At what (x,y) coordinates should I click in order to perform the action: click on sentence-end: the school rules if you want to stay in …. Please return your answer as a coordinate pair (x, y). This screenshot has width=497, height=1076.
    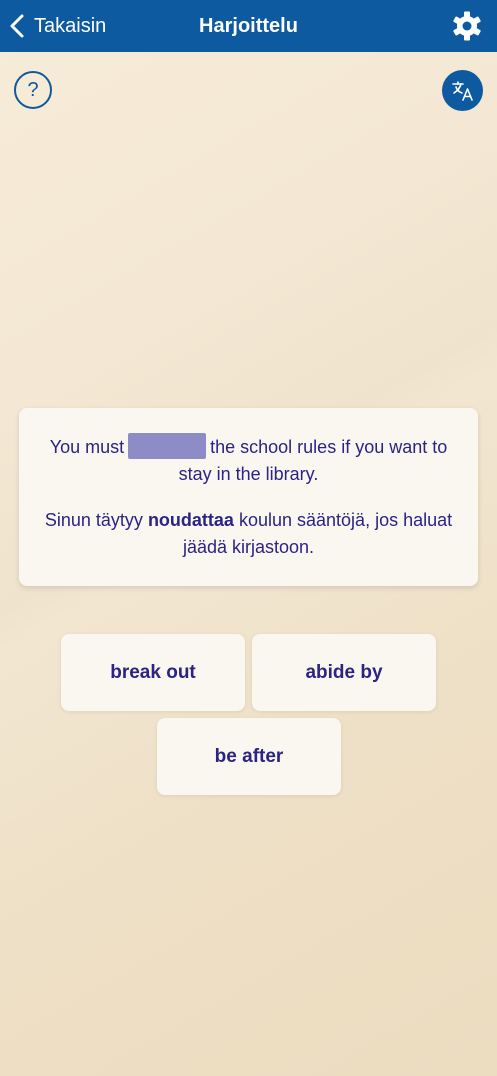
    Looking at the image, I should click on (313, 460).